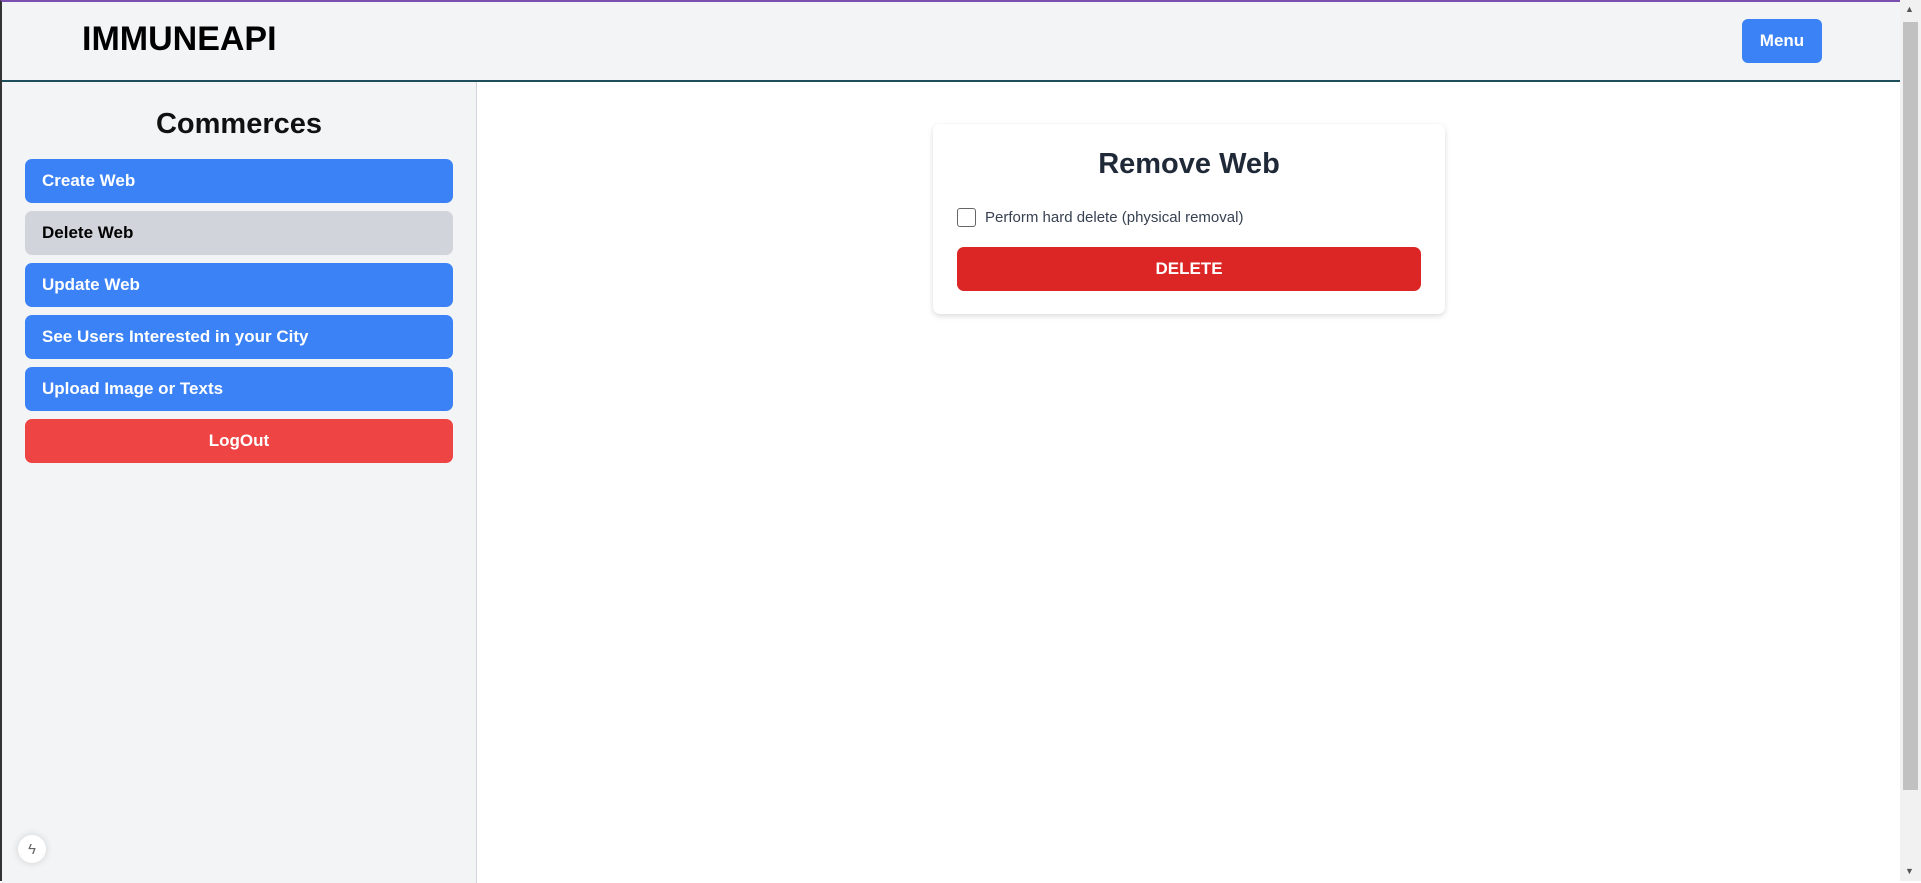  I want to click on hard-delete-label: Perform hard delete (physical removal), so click(1114, 217).